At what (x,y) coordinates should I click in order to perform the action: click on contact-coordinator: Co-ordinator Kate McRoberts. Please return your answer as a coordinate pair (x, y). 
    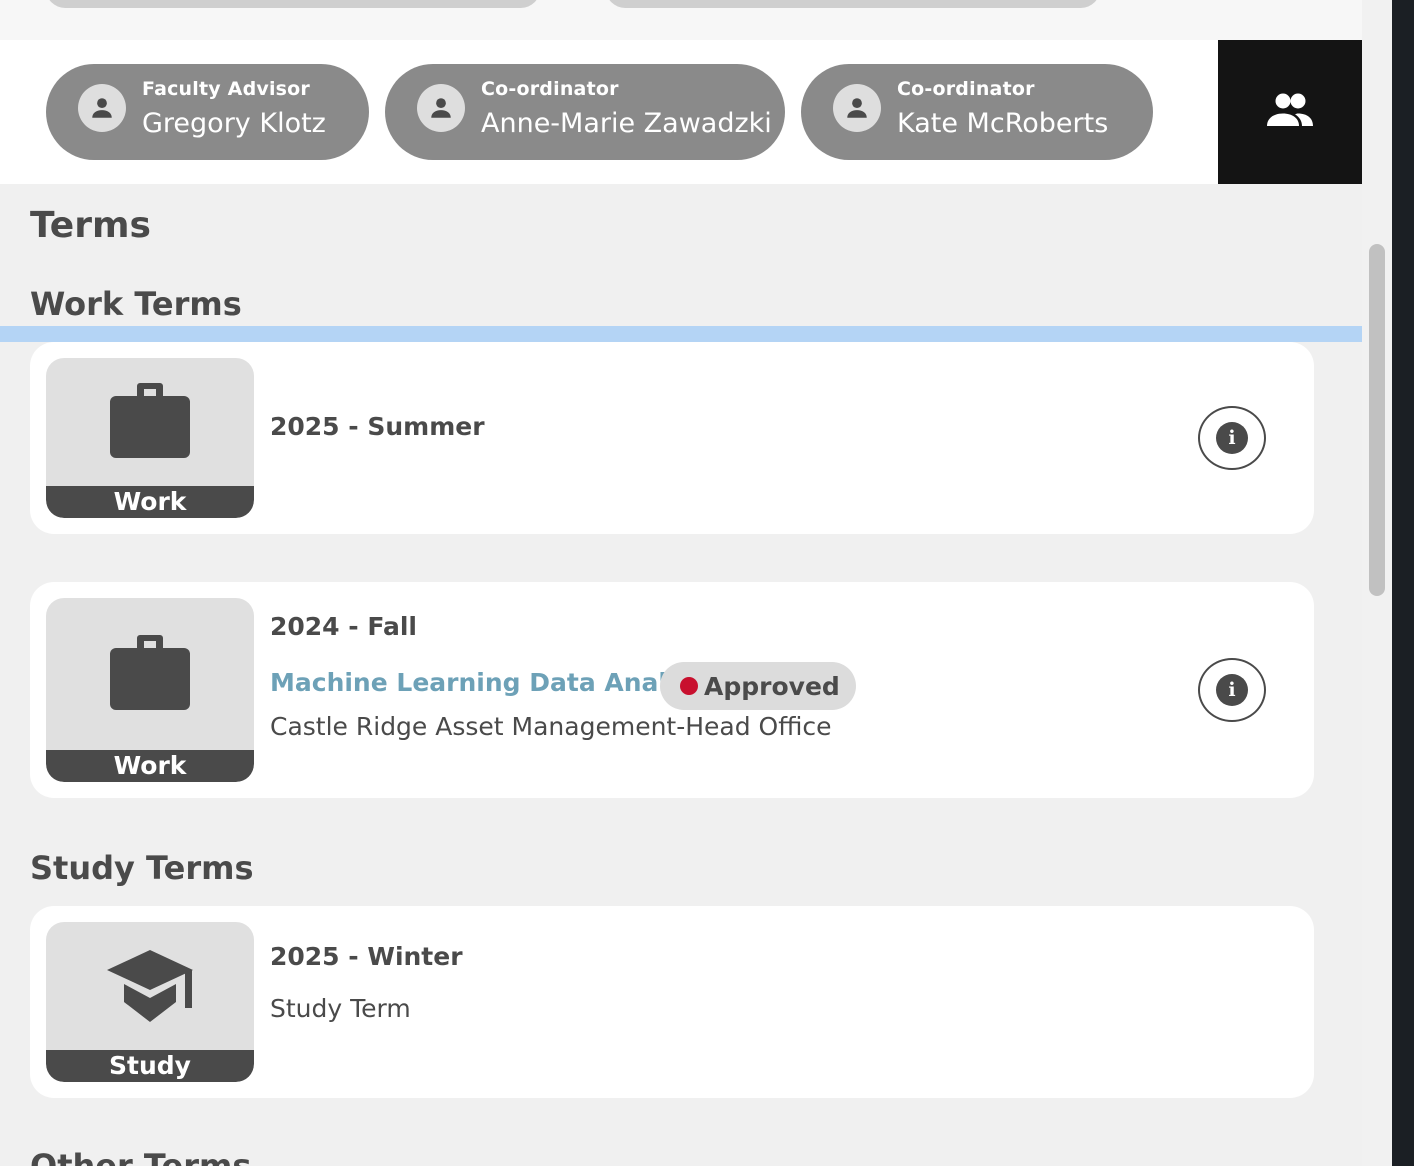
    Looking at the image, I should click on (977, 112).